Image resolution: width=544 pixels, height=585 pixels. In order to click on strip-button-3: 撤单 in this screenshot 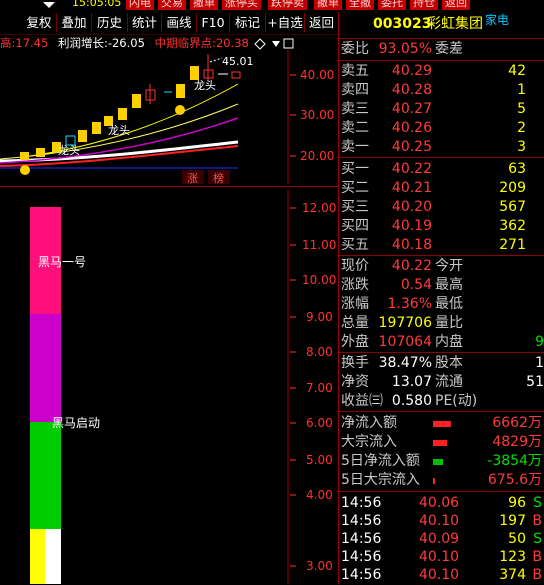, I will do `click(204, 5)`.